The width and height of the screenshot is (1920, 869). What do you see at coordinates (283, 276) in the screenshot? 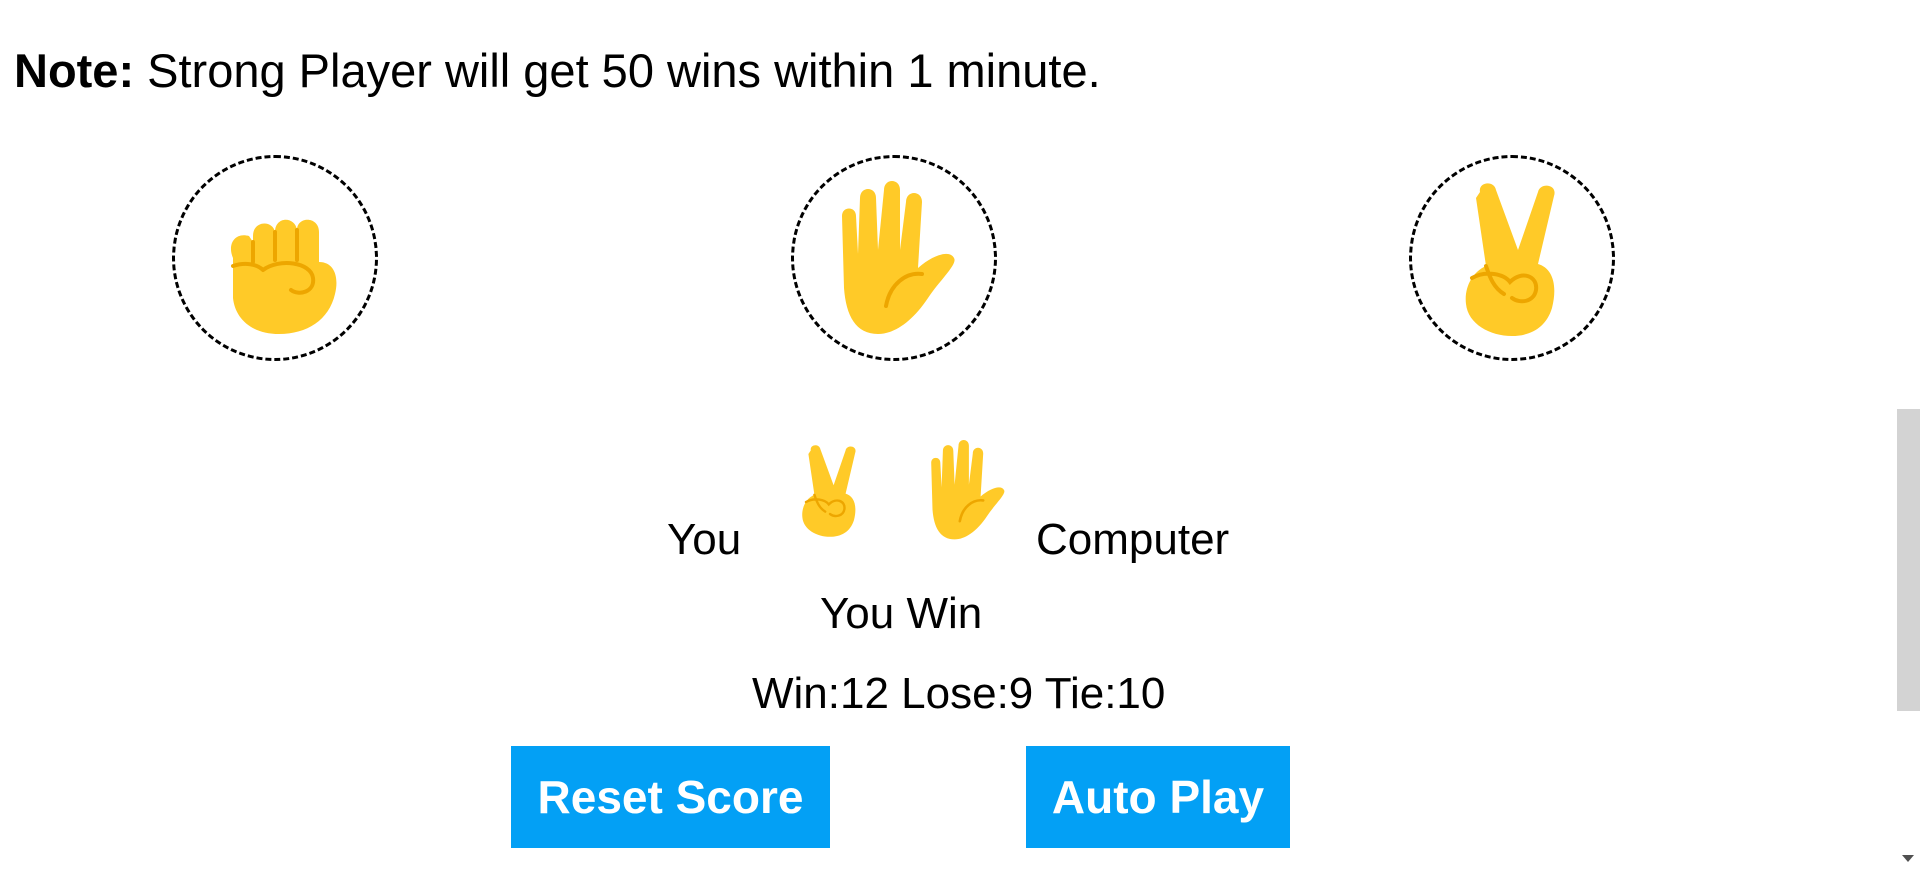
I see `fist-icon` at bounding box center [283, 276].